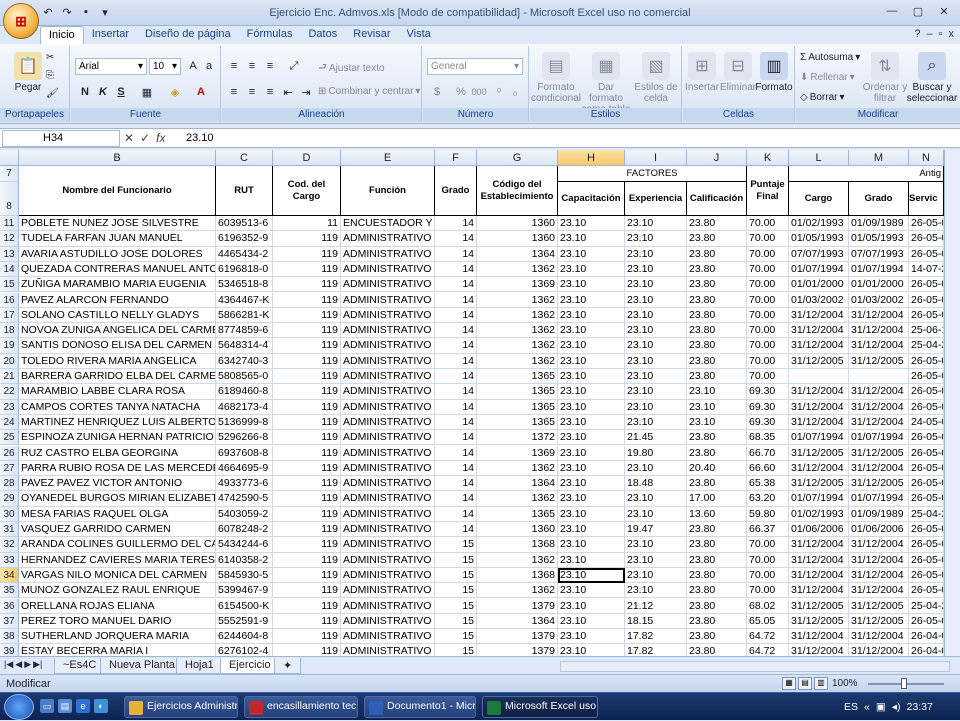 The image size is (960, 721). I want to click on office-button: ⊞, so click(21, 21).